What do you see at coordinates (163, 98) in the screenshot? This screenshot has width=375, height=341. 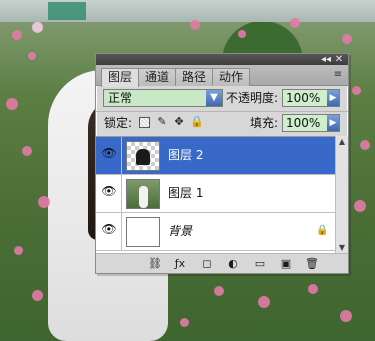 I see `blend-mode-select: 正常 ▼` at bounding box center [163, 98].